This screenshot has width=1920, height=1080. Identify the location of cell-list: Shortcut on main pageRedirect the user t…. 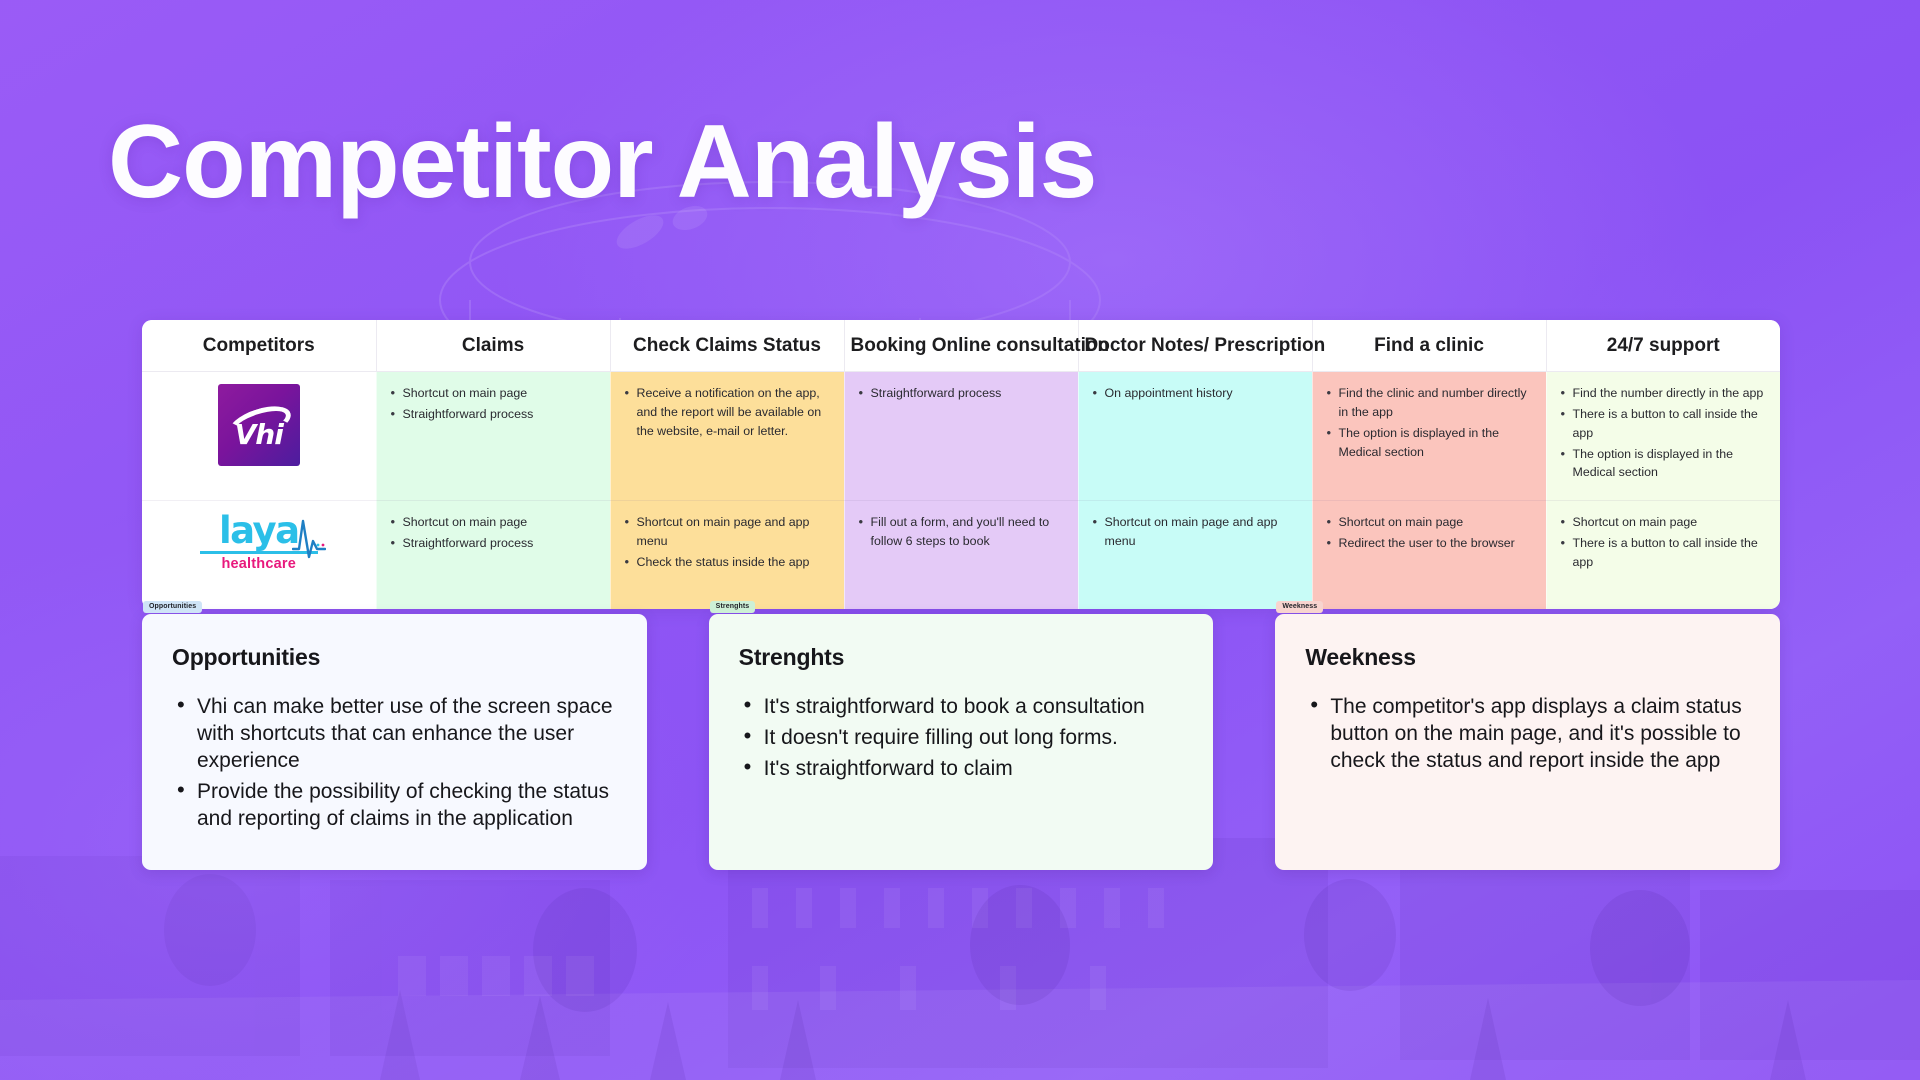
(1429, 532).